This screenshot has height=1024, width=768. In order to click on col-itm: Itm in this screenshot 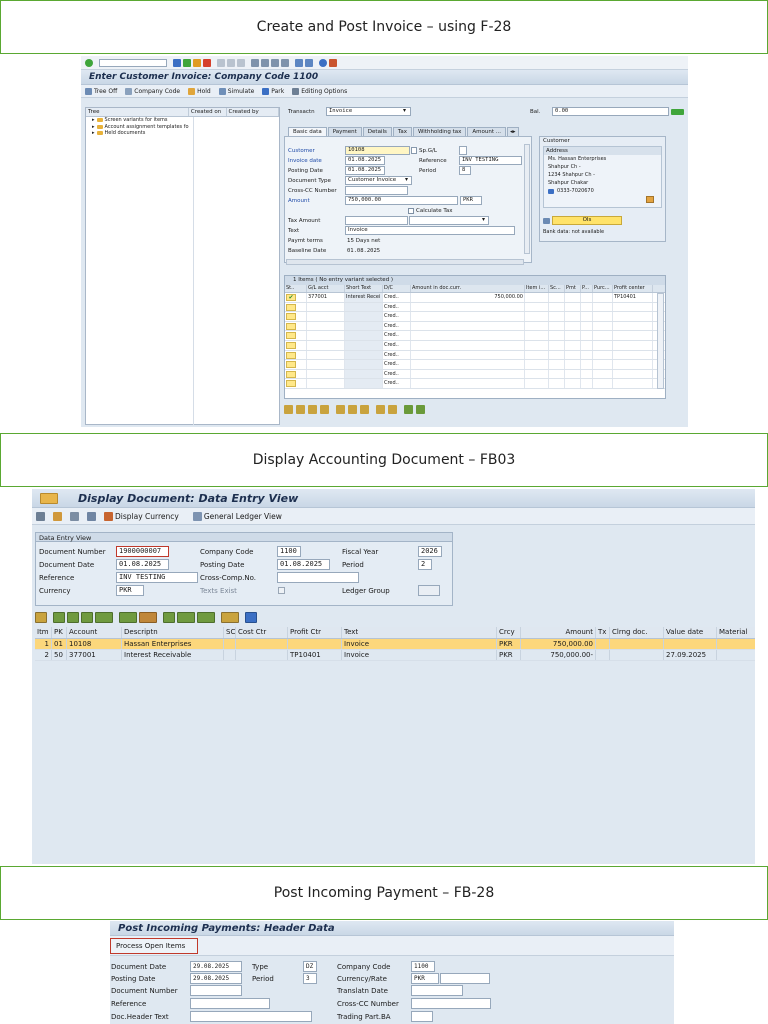, I will do `click(43, 632)`.